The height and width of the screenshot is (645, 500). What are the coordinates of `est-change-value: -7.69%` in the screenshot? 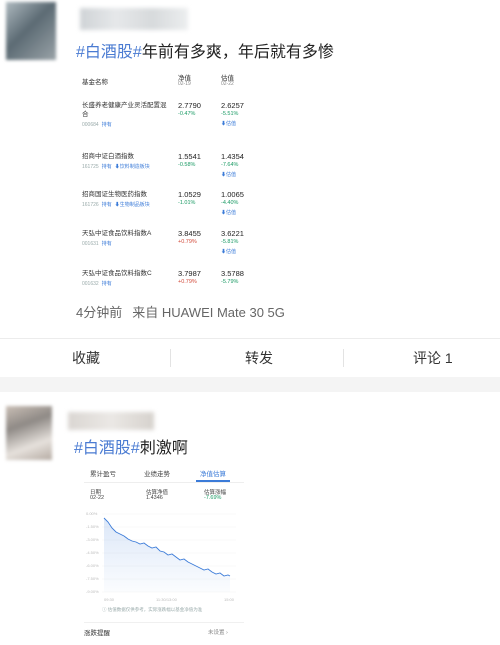 It's located at (213, 498).